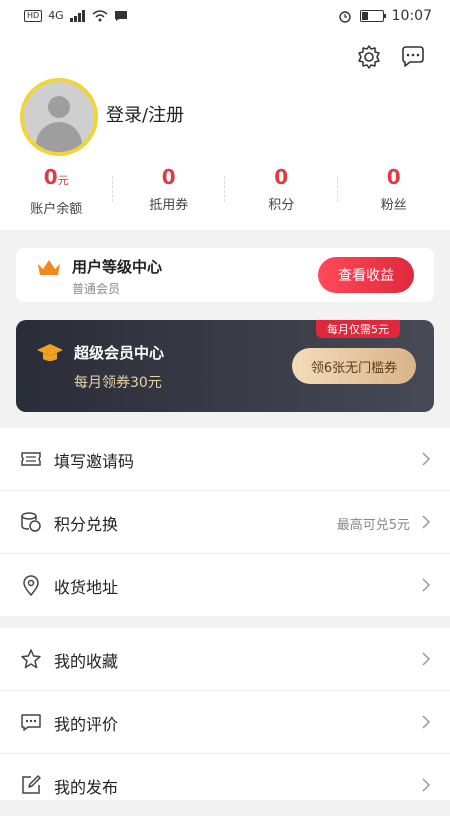 Image resolution: width=450 pixels, height=816 pixels. I want to click on vip-subtitle: 每月领券30元, so click(118, 382).